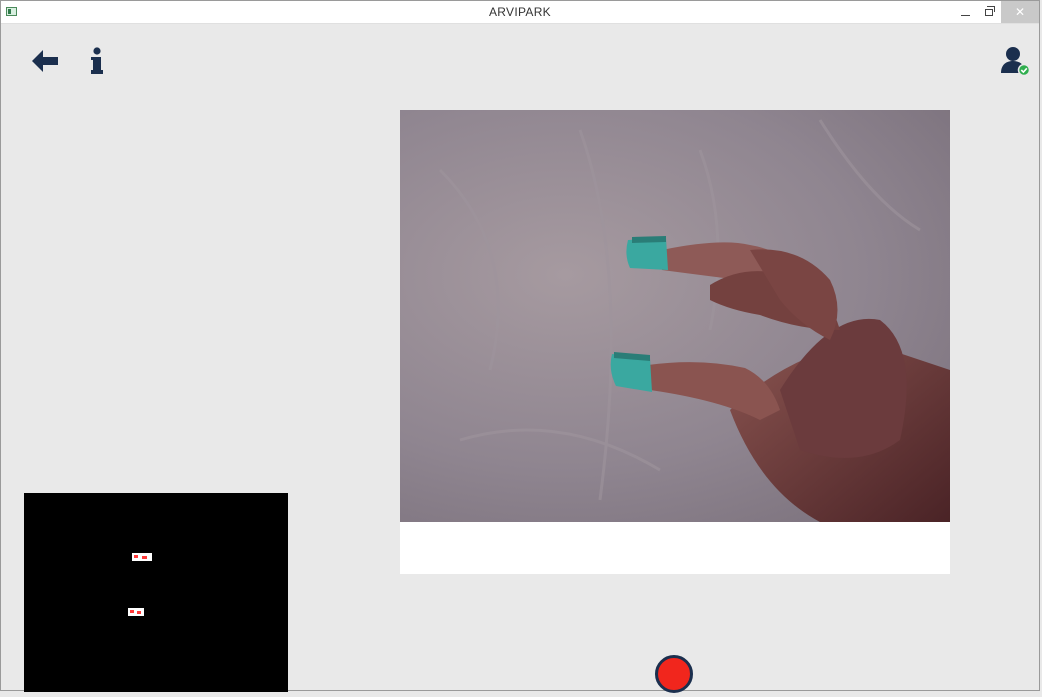 The height and width of the screenshot is (697, 1042). I want to click on back-button, so click(45, 61).